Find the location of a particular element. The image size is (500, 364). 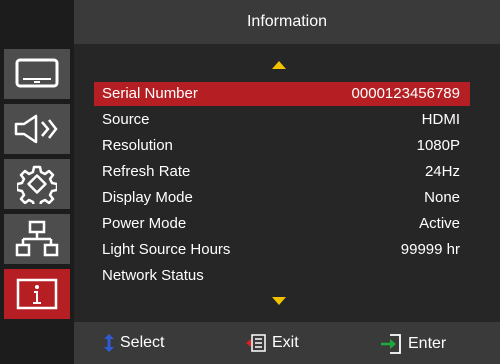

row-value: Active is located at coordinates (439, 223).